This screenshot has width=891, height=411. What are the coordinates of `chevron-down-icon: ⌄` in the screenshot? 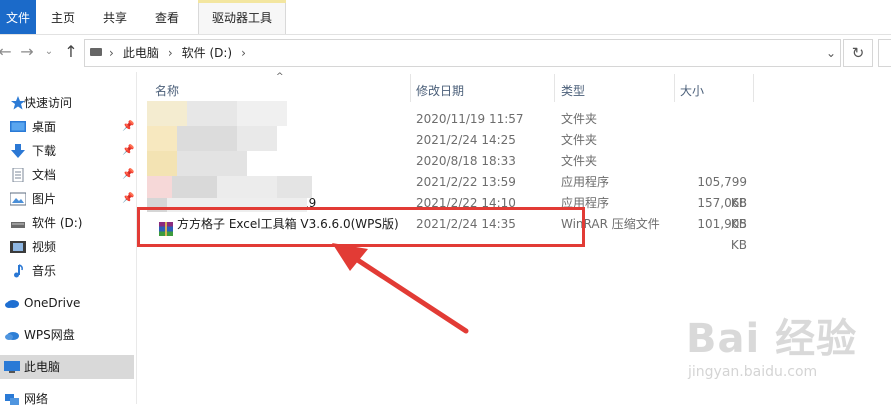 It's located at (831, 53).